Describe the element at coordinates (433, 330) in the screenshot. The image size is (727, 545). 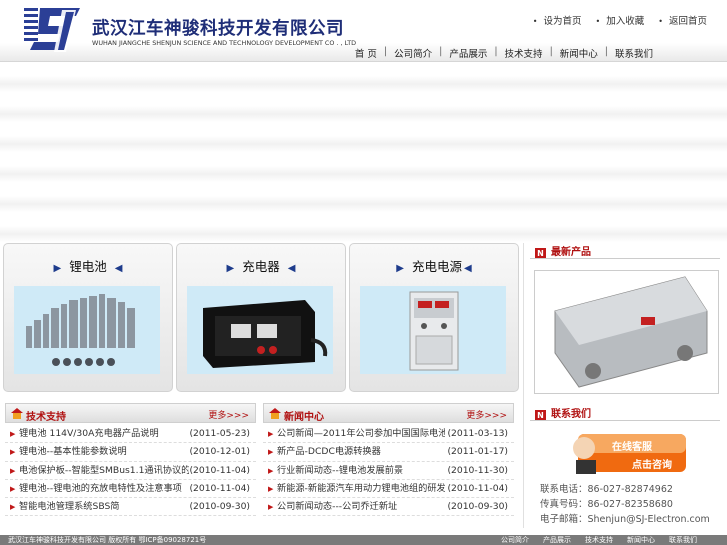
I see `power-supply-image` at that location.